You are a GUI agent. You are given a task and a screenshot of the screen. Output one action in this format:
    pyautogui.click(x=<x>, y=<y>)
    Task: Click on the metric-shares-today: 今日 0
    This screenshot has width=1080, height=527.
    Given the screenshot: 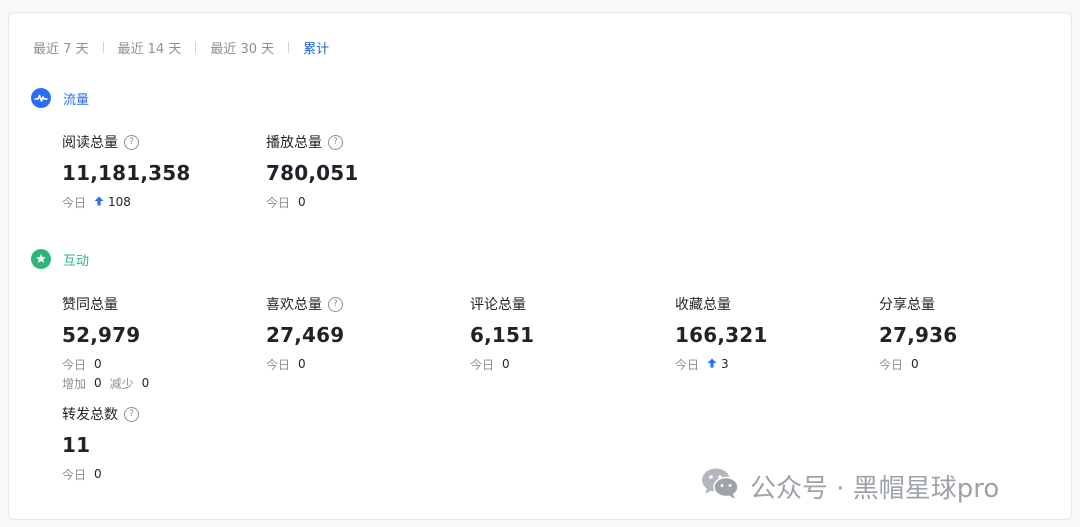 What is the action you would take?
    pyautogui.click(x=974, y=364)
    